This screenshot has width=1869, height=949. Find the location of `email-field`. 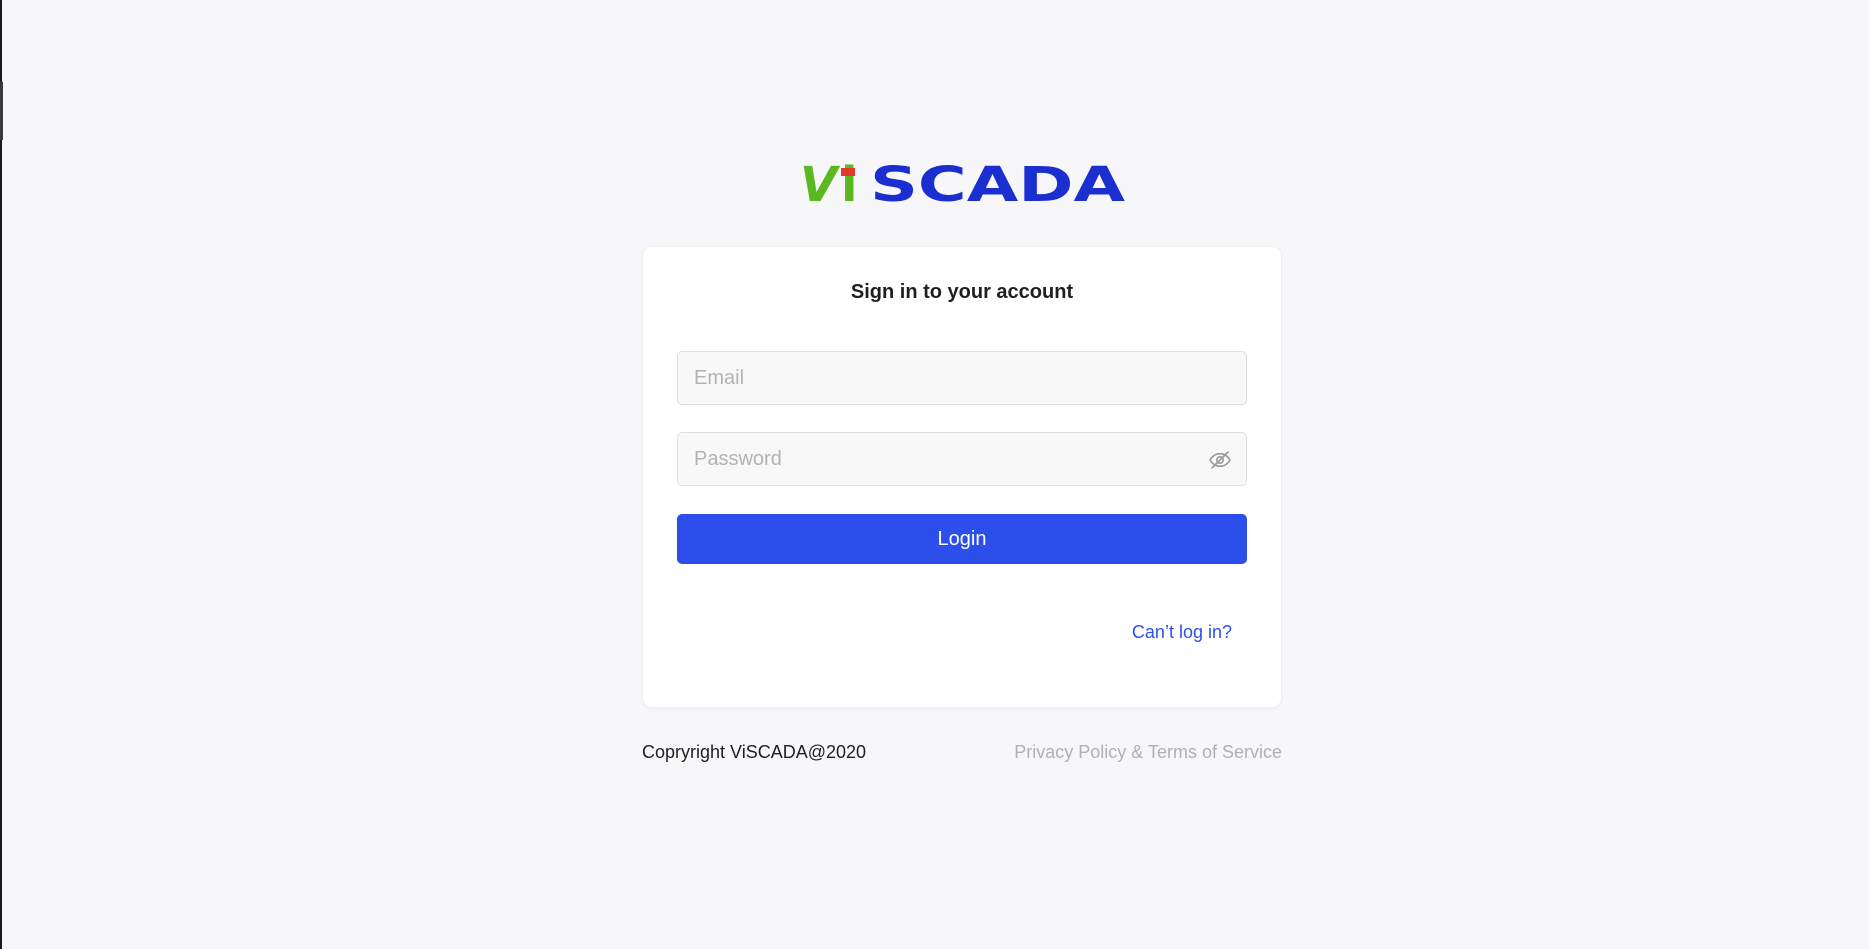

email-field is located at coordinates (962, 378).